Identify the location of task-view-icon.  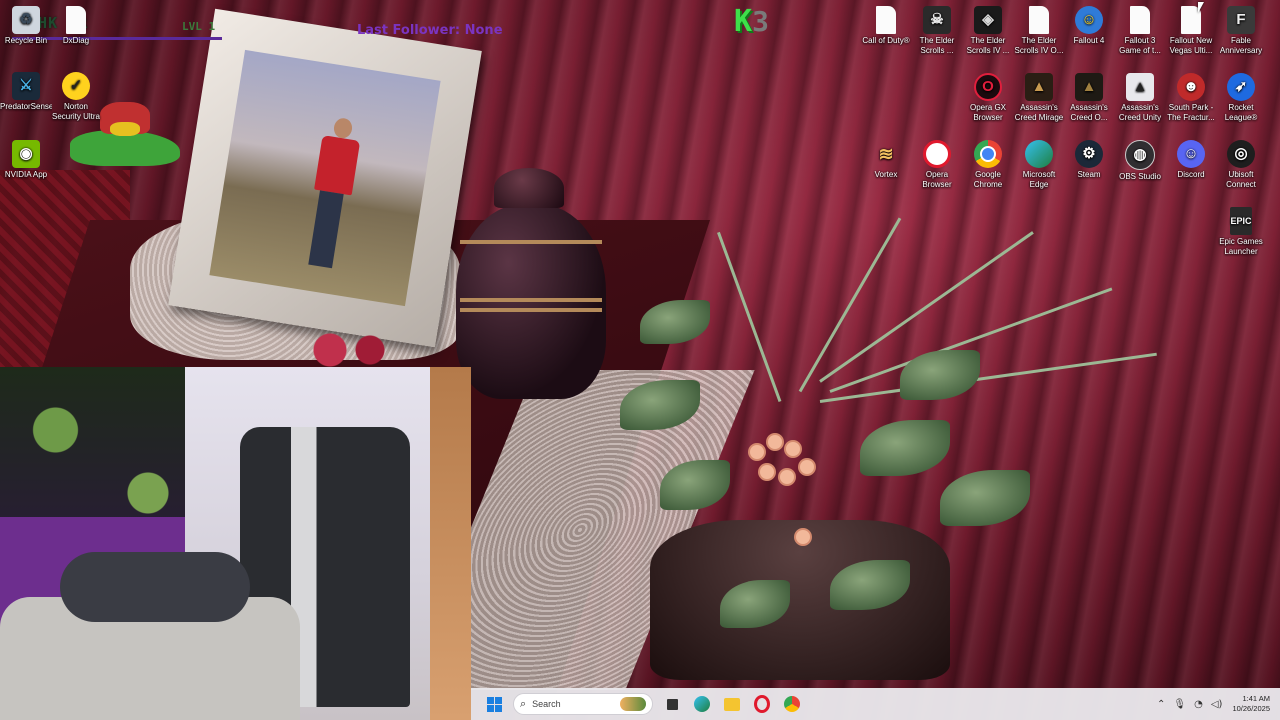
(672, 704).